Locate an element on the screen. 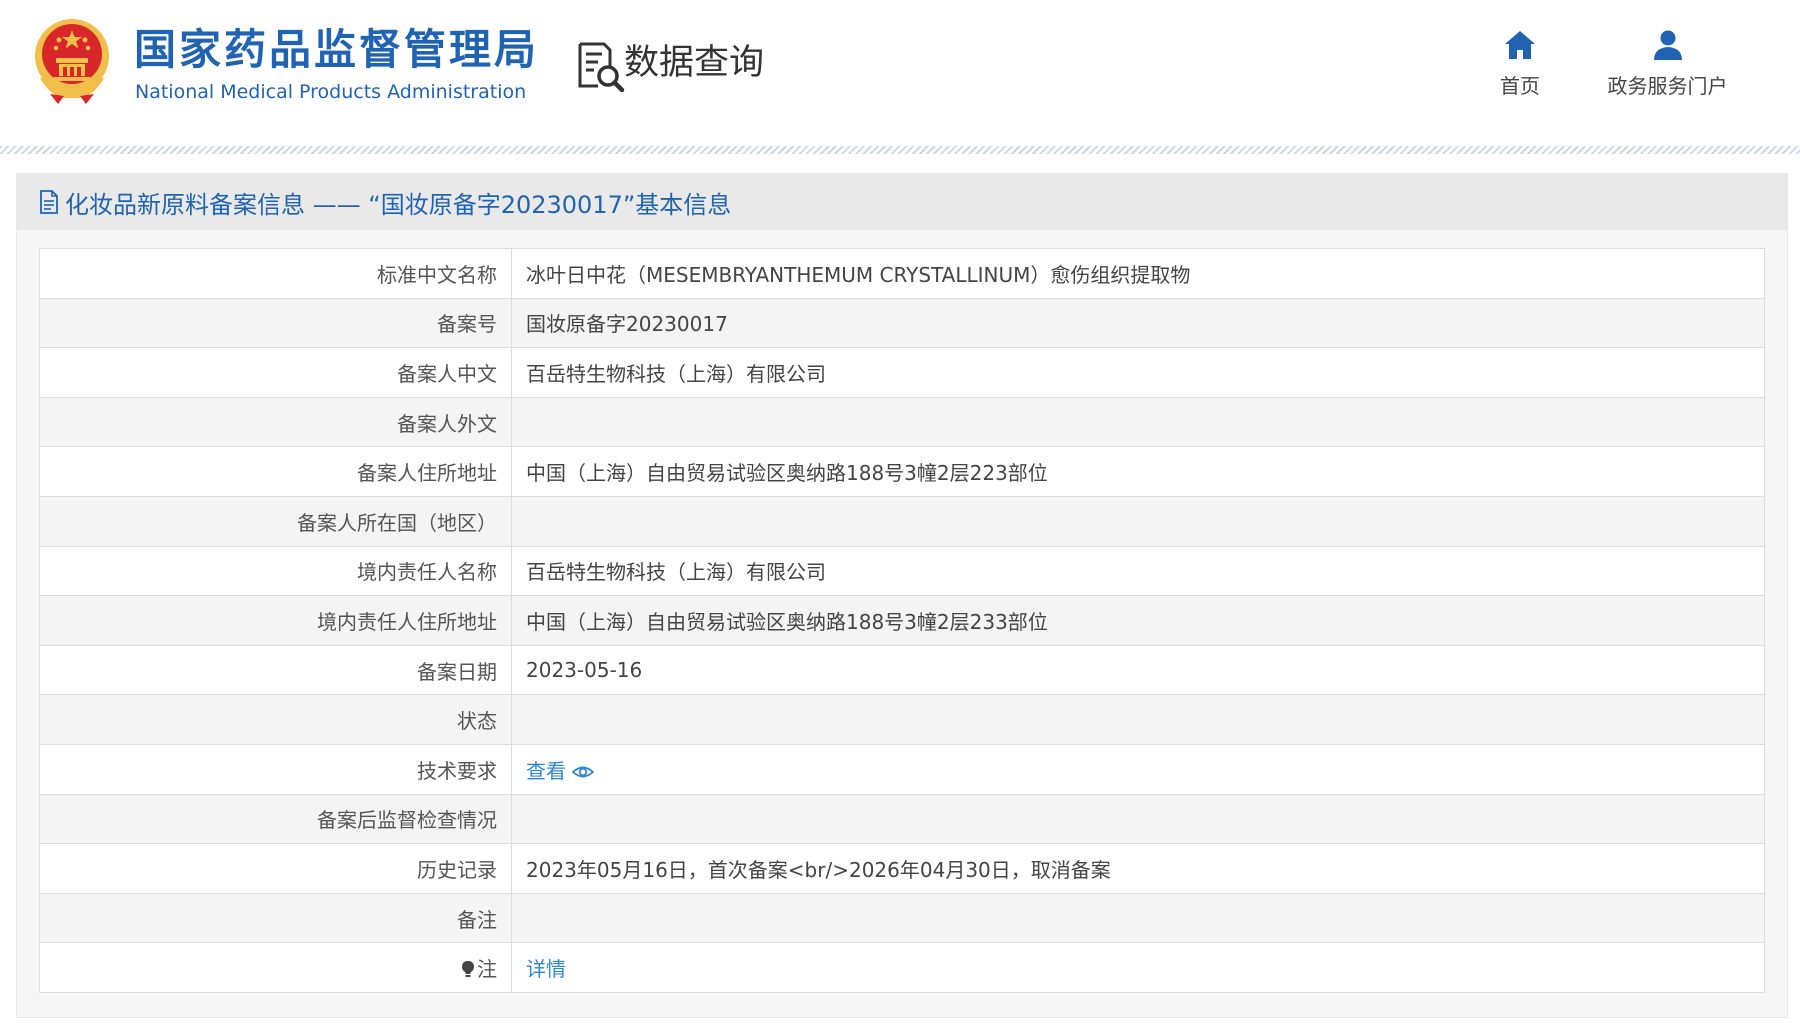  table-row: 技术要求 查看 is located at coordinates (902, 769).